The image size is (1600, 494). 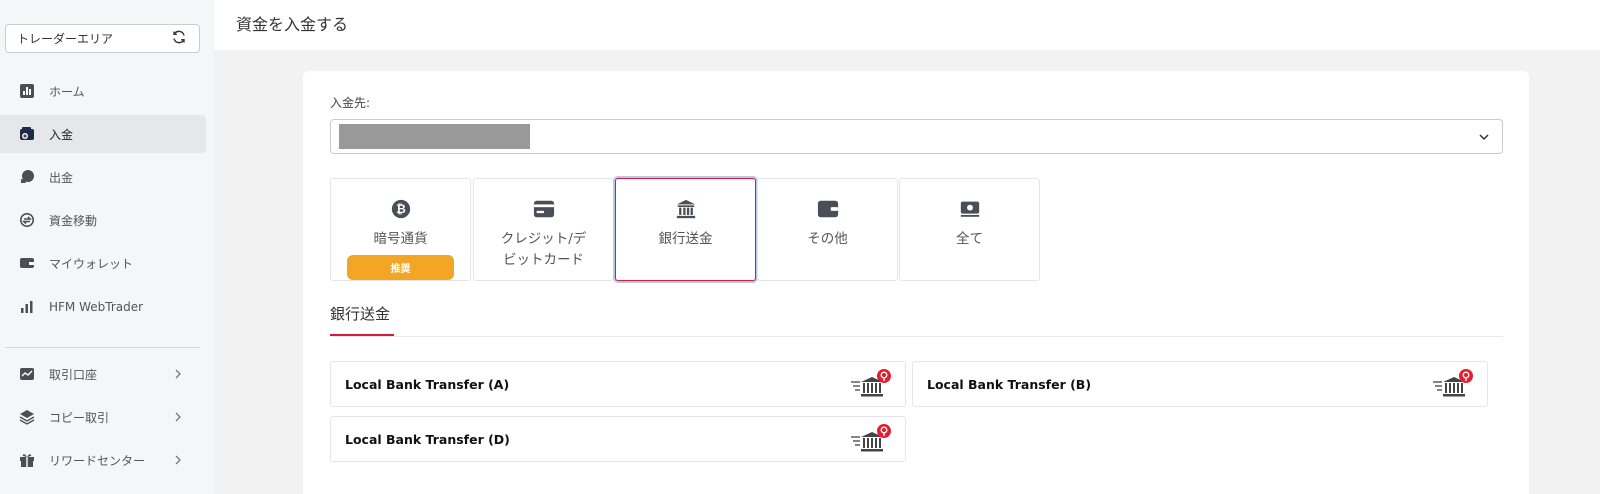 I want to click on recommended-badge: 推奨, so click(x=400, y=267).